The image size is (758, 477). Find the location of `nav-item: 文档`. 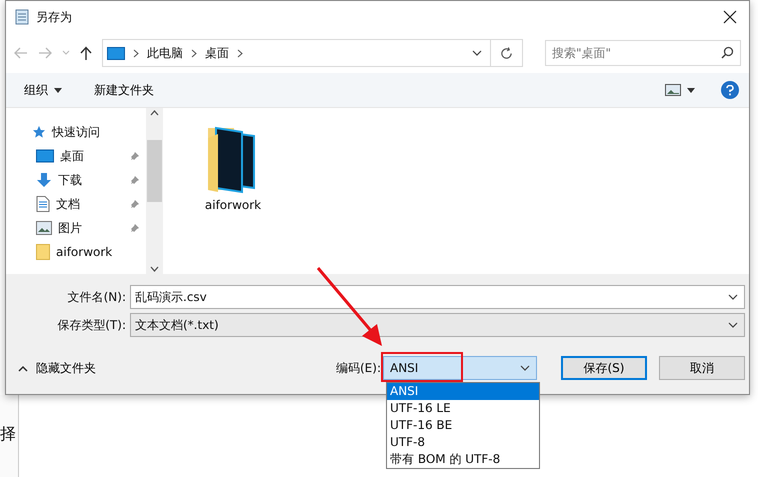

nav-item: 文档 is located at coordinates (90, 204).